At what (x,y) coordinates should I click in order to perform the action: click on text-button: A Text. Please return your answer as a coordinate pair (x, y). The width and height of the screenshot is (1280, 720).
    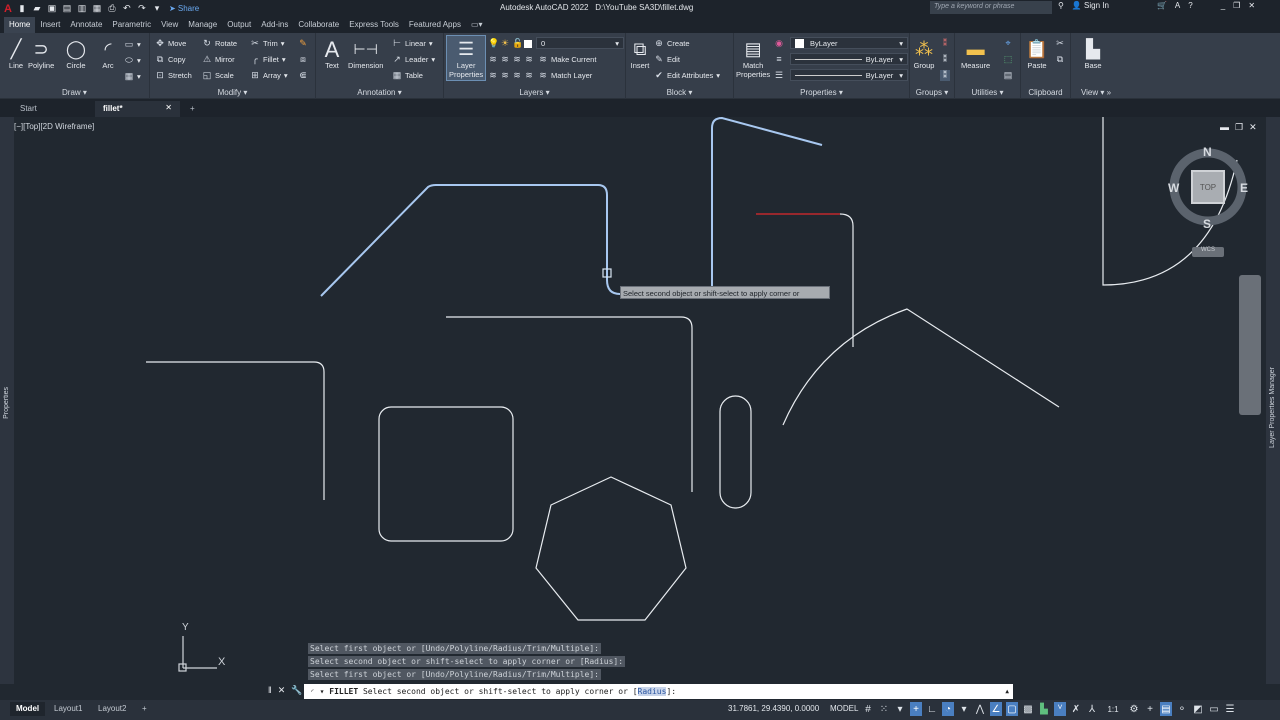
    Looking at the image, I should click on (332, 53).